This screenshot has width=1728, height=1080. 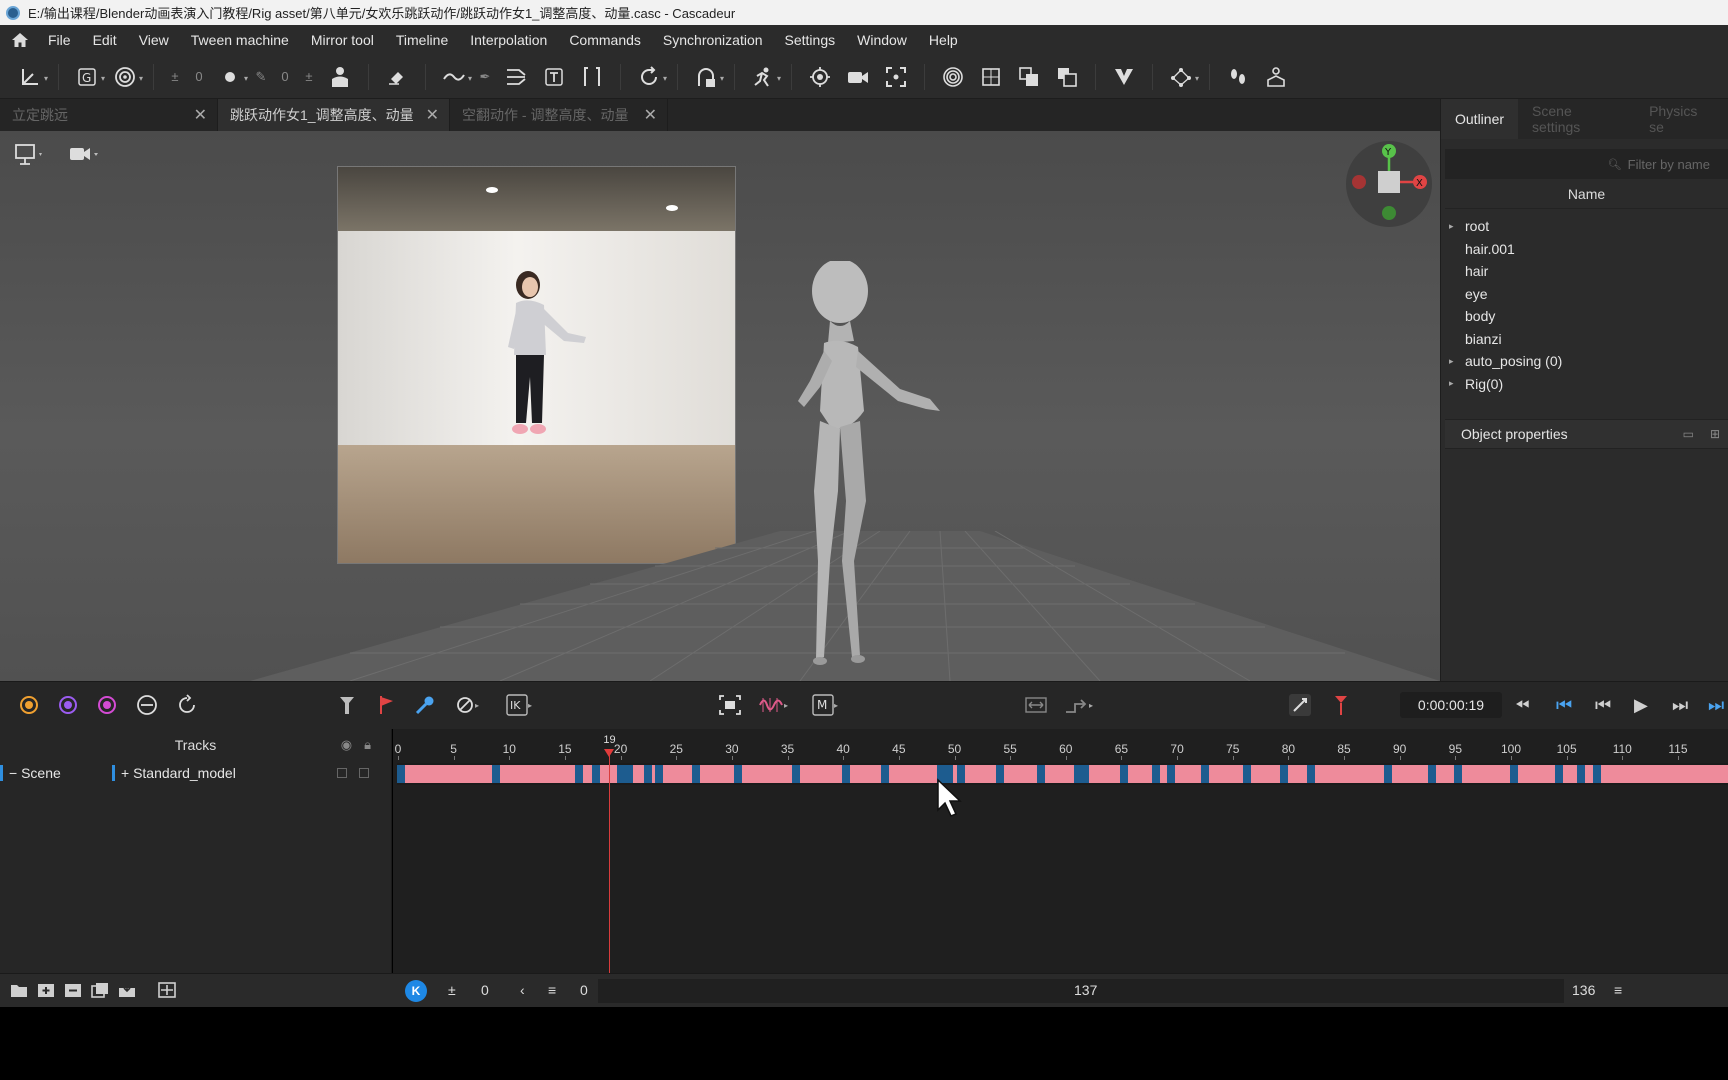 I want to click on close-icon: ✕, so click(x=200, y=115).